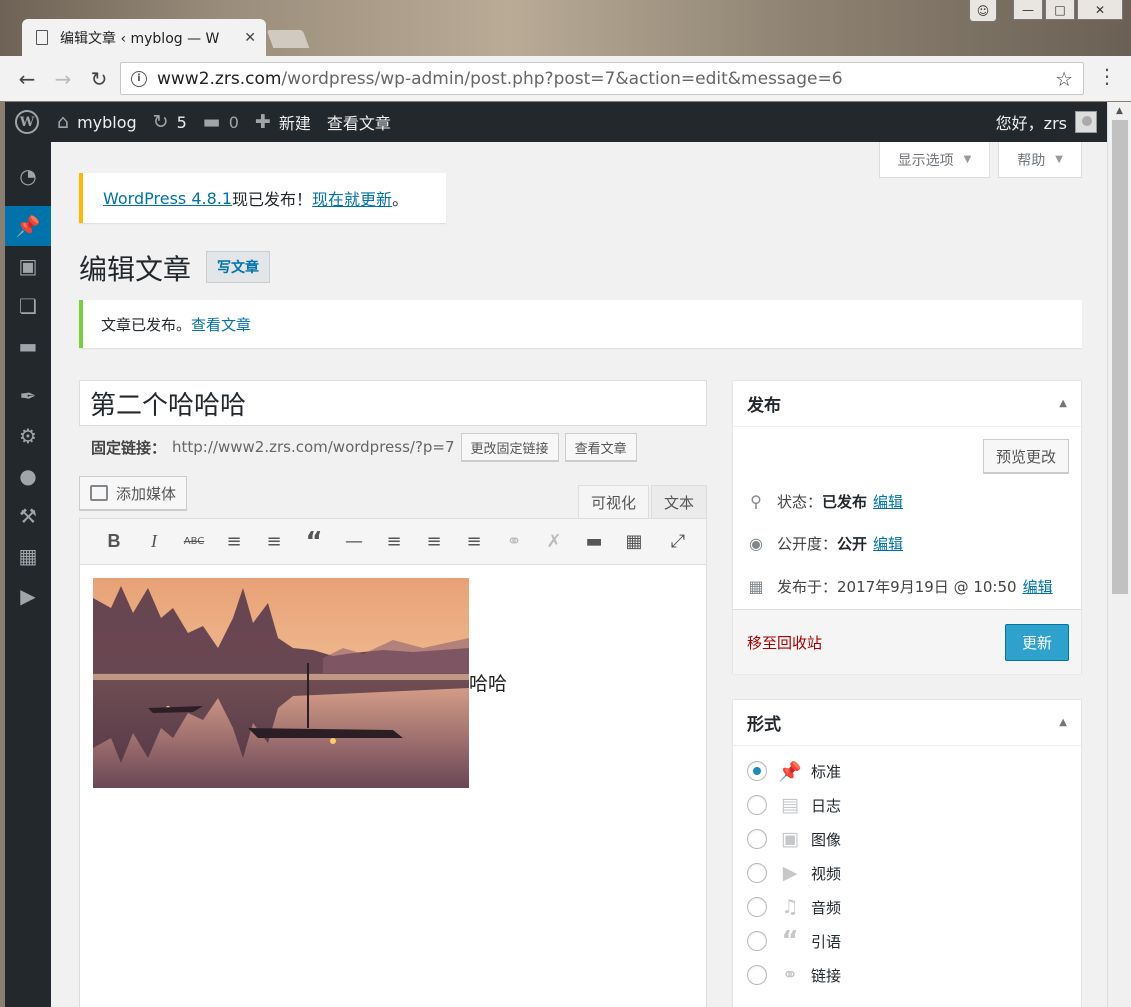 The image size is (1131, 1007). Describe the element at coordinates (888, 543) in the screenshot. I see `edit-visibility-link: 编辑` at that location.